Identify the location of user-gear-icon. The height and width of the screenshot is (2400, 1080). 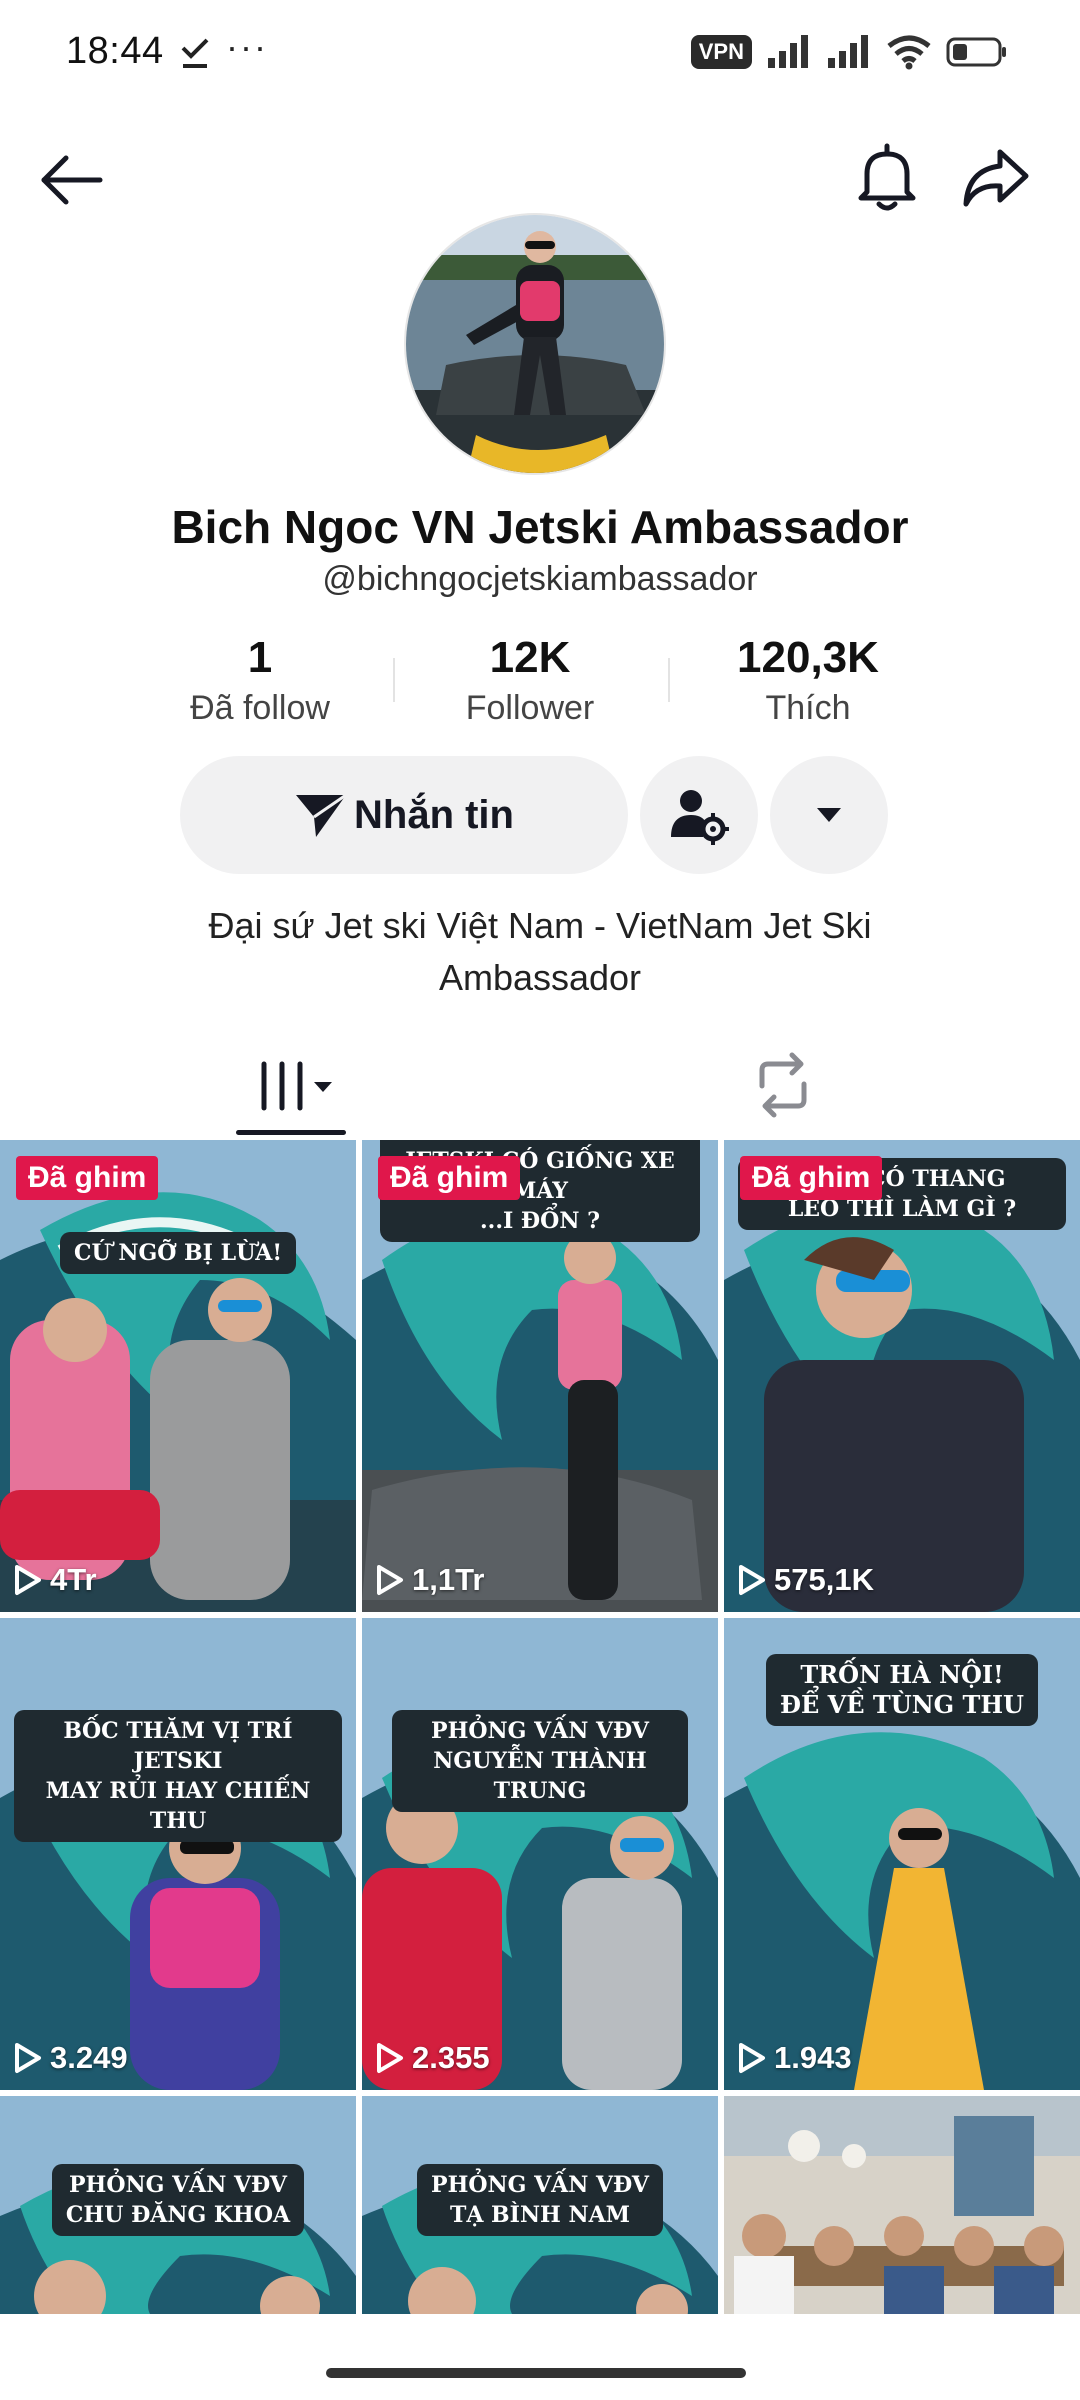
(700, 817).